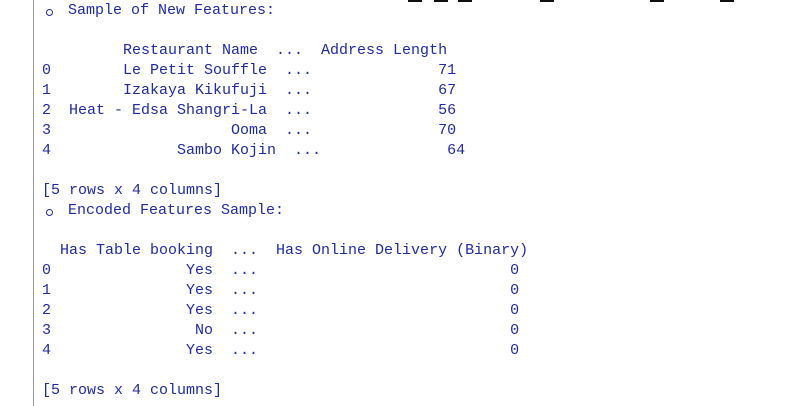 The image size is (798, 406). I want to click on table-row: 4 Yes ... 0, so click(281, 350).